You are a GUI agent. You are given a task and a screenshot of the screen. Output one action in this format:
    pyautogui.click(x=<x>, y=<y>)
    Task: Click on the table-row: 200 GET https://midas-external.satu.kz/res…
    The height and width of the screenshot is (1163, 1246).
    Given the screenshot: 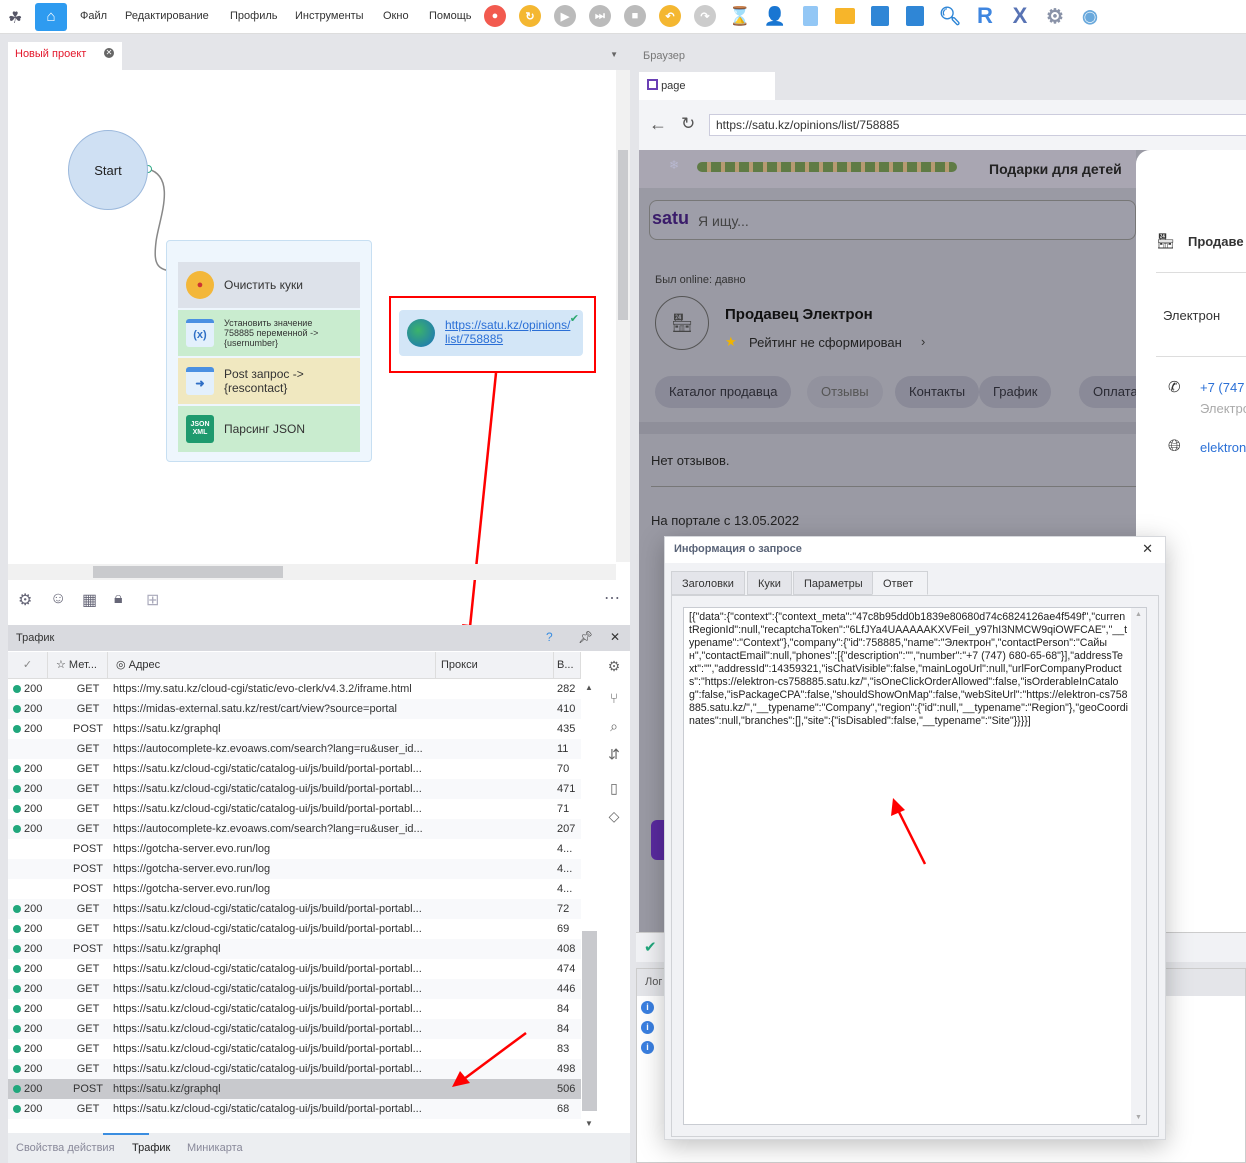 What is the action you would take?
    pyautogui.click(x=294, y=709)
    